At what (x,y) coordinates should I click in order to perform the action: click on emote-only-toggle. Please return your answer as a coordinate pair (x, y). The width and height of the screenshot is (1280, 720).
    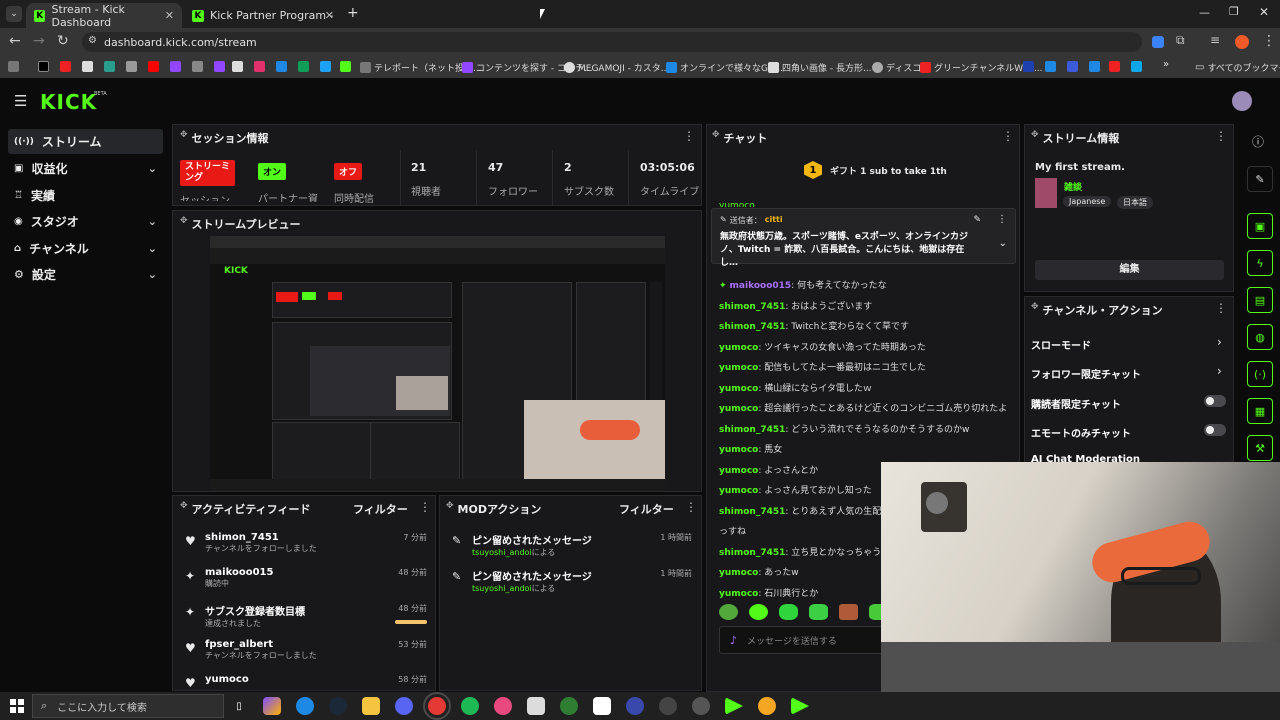
    Looking at the image, I should click on (1215, 430).